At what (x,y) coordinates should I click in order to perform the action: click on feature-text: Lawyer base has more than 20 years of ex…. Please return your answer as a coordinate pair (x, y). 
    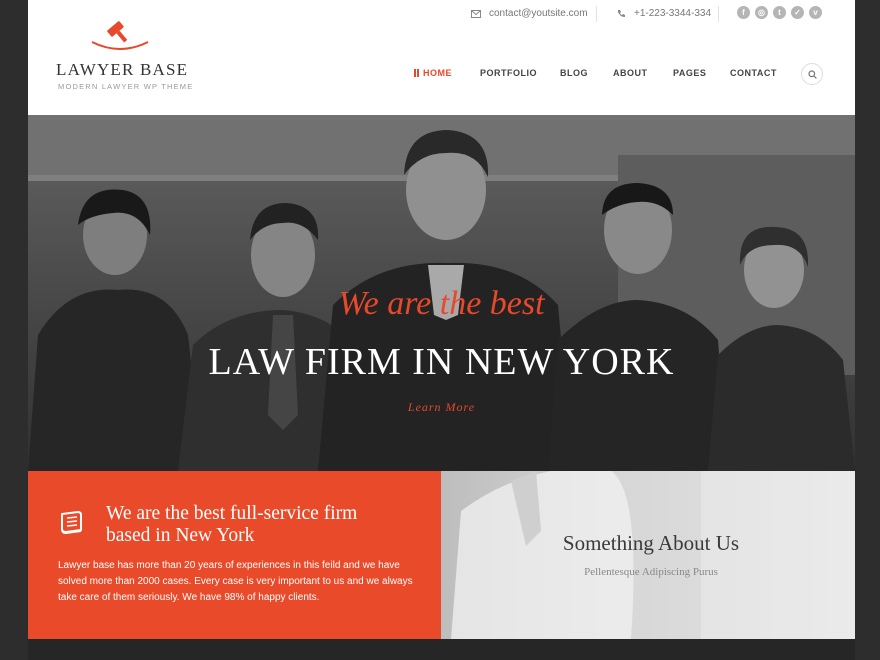
    Looking at the image, I should click on (235, 581).